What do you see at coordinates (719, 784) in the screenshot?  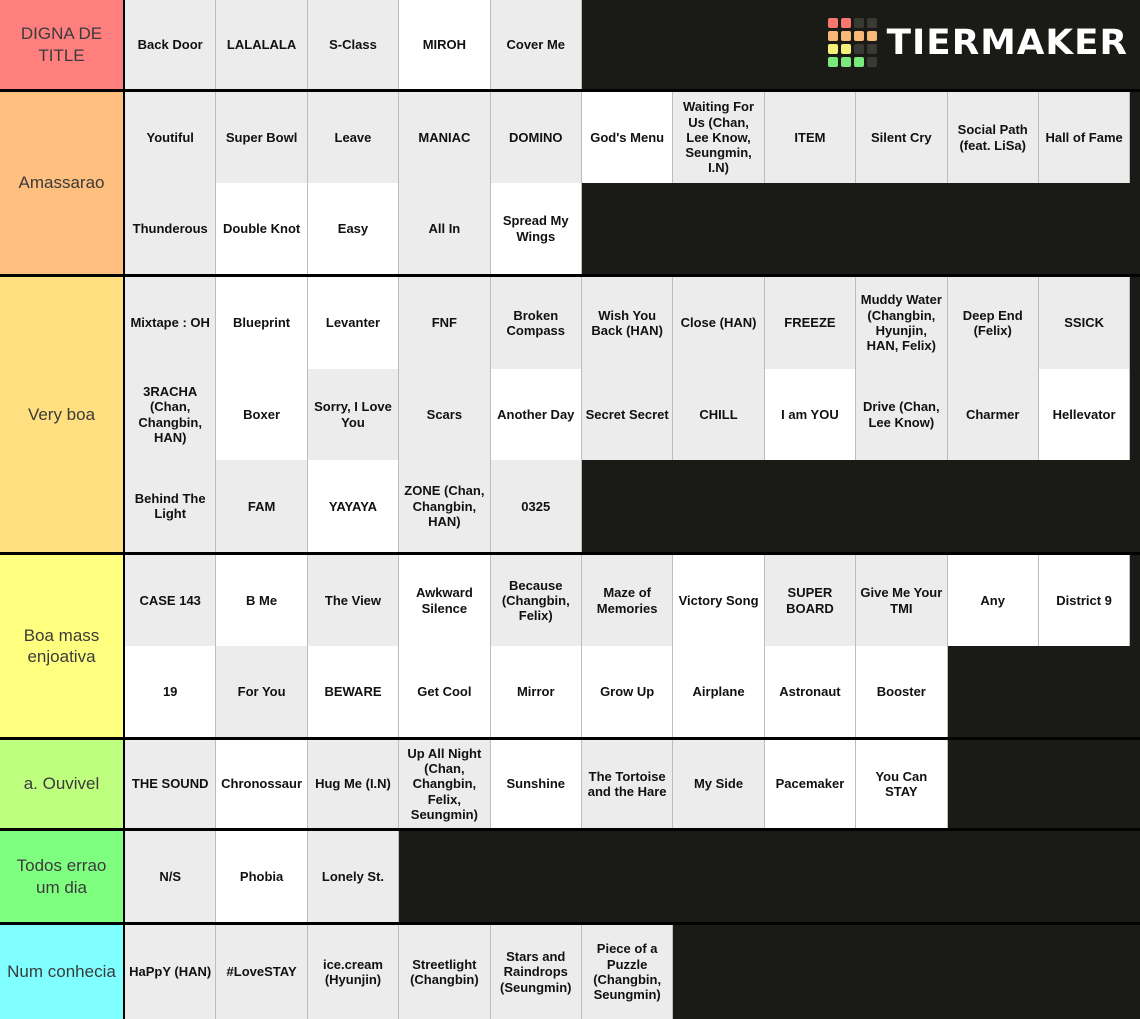 I see `tier-item: My Side` at bounding box center [719, 784].